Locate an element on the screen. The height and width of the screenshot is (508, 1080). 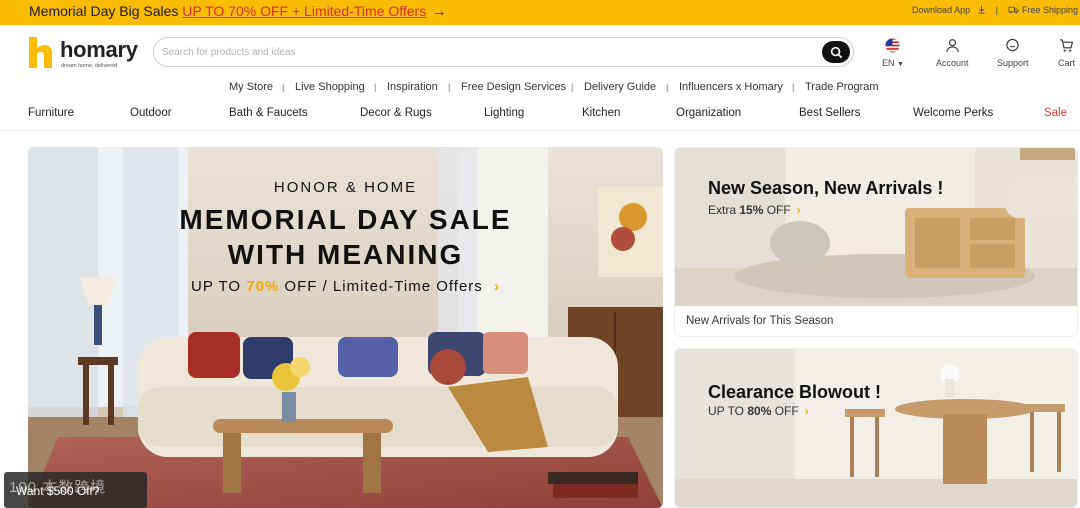
hero-discount: 70% is located at coordinates (263, 286).